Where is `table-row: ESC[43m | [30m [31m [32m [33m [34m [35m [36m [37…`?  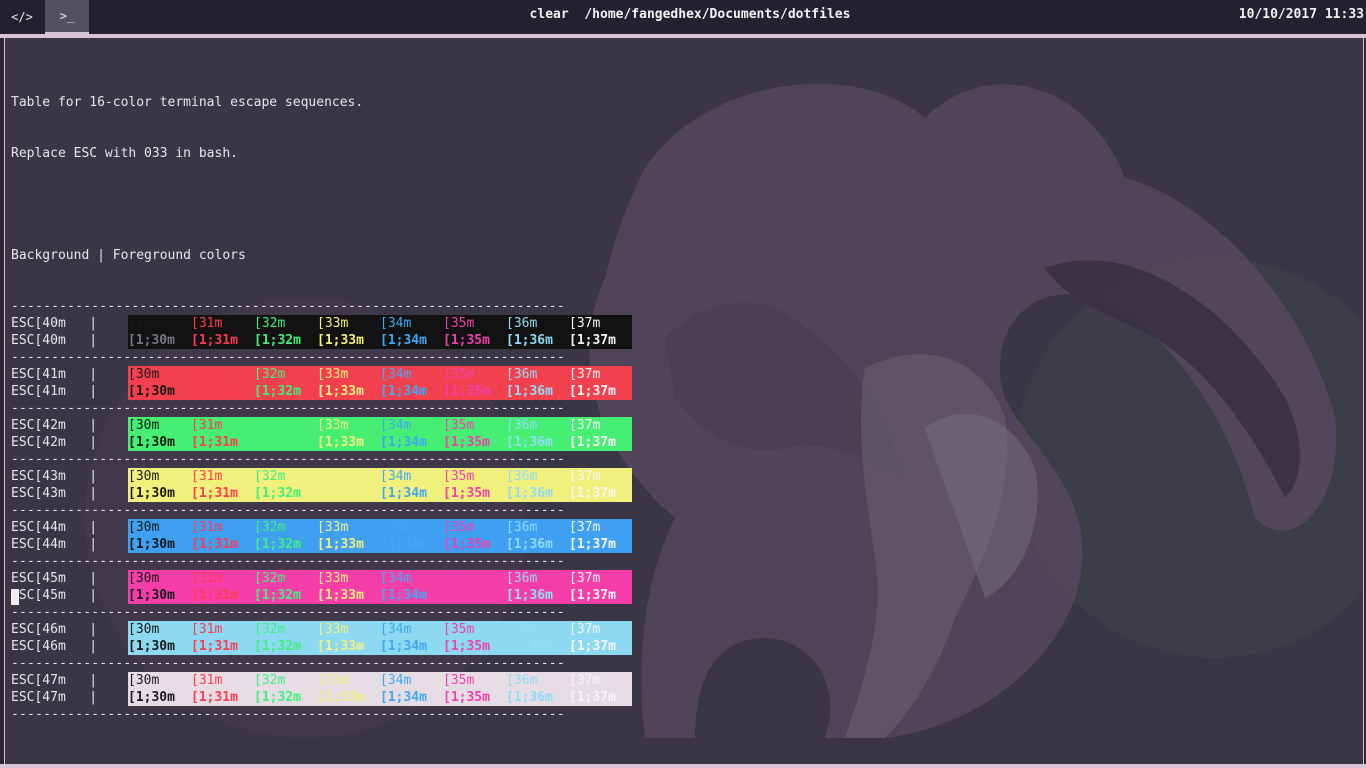 table-row: ESC[43m | [30m [31m [32m [33m [34m [35m [36m [37… is located at coordinates (321, 476).